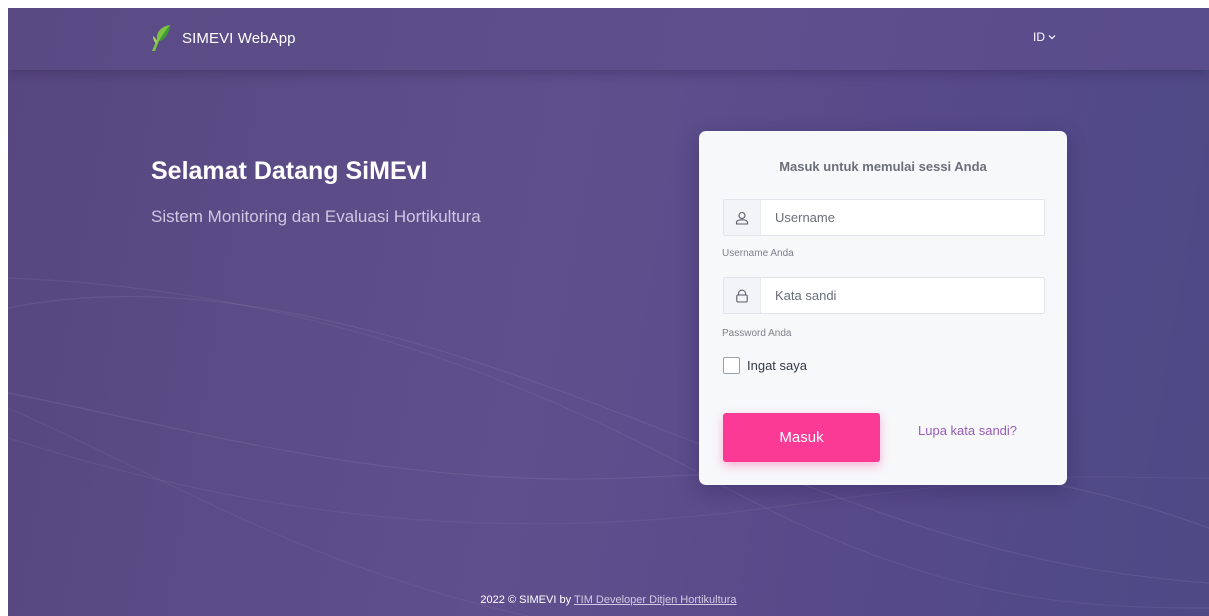 The image size is (1209, 616). Describe the element at coordinates (239, 38) in the screenshot. I see `brand-name: SIMEVI WebApp` at that location.